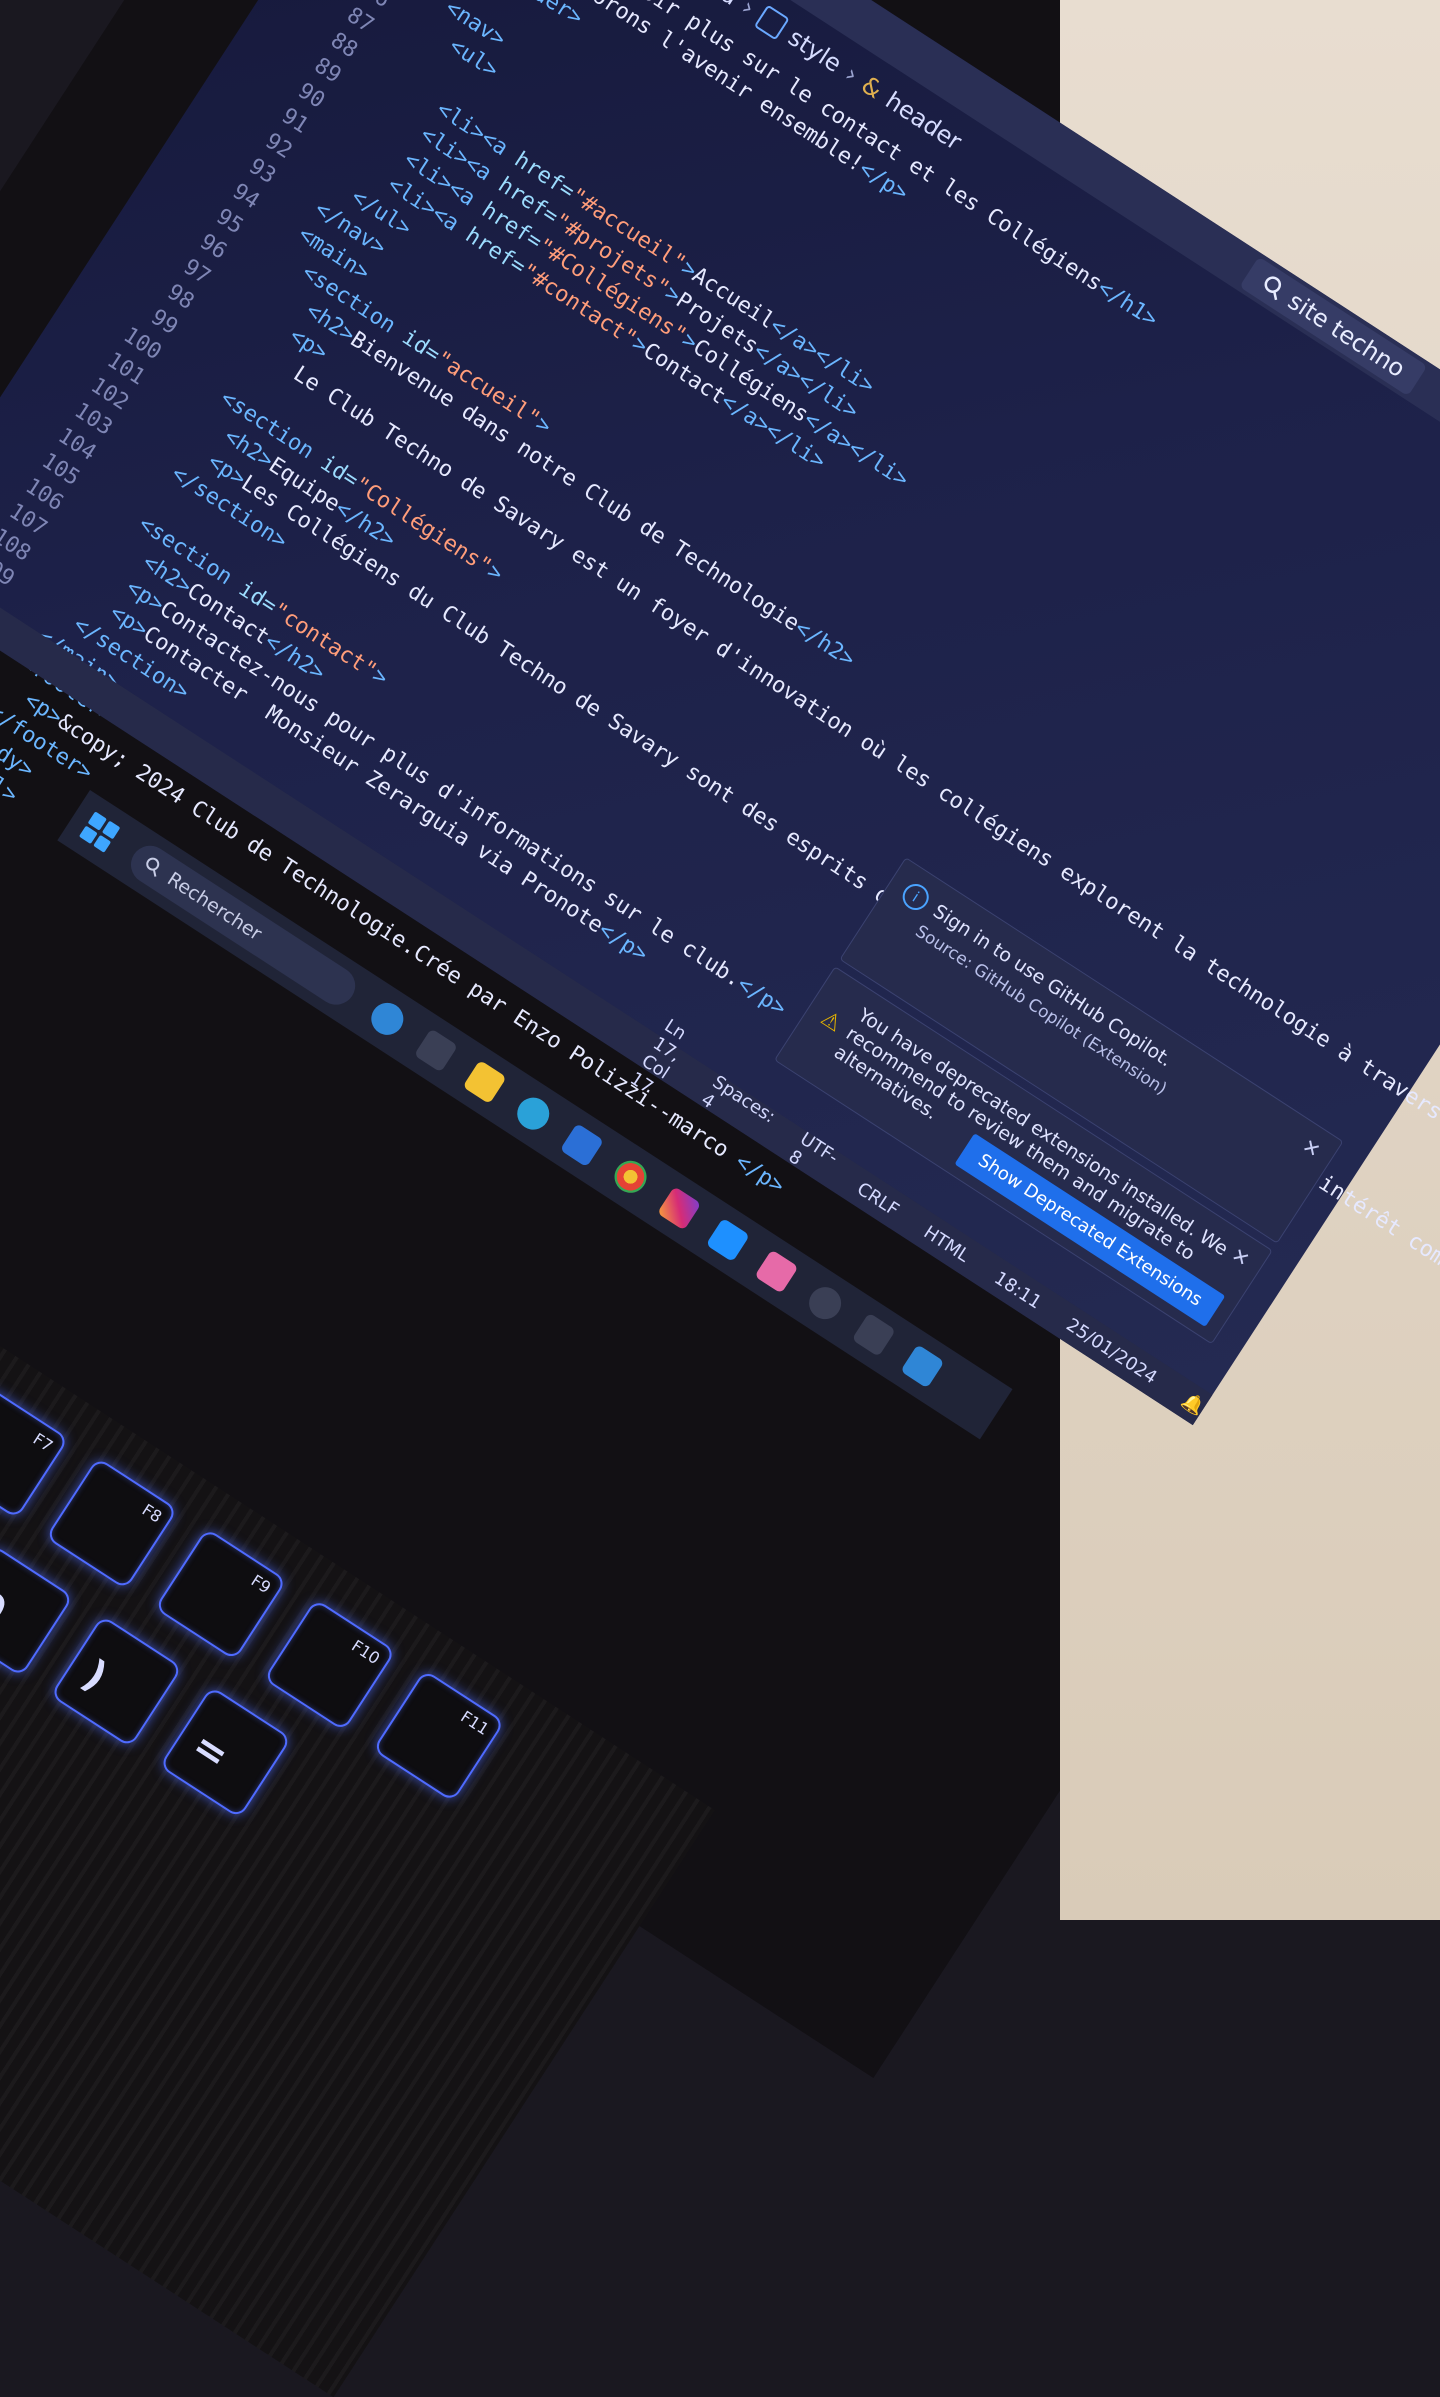 This screenshot has width=1440, height=2397. I want to click on key-label: ), so click(95, 1676).